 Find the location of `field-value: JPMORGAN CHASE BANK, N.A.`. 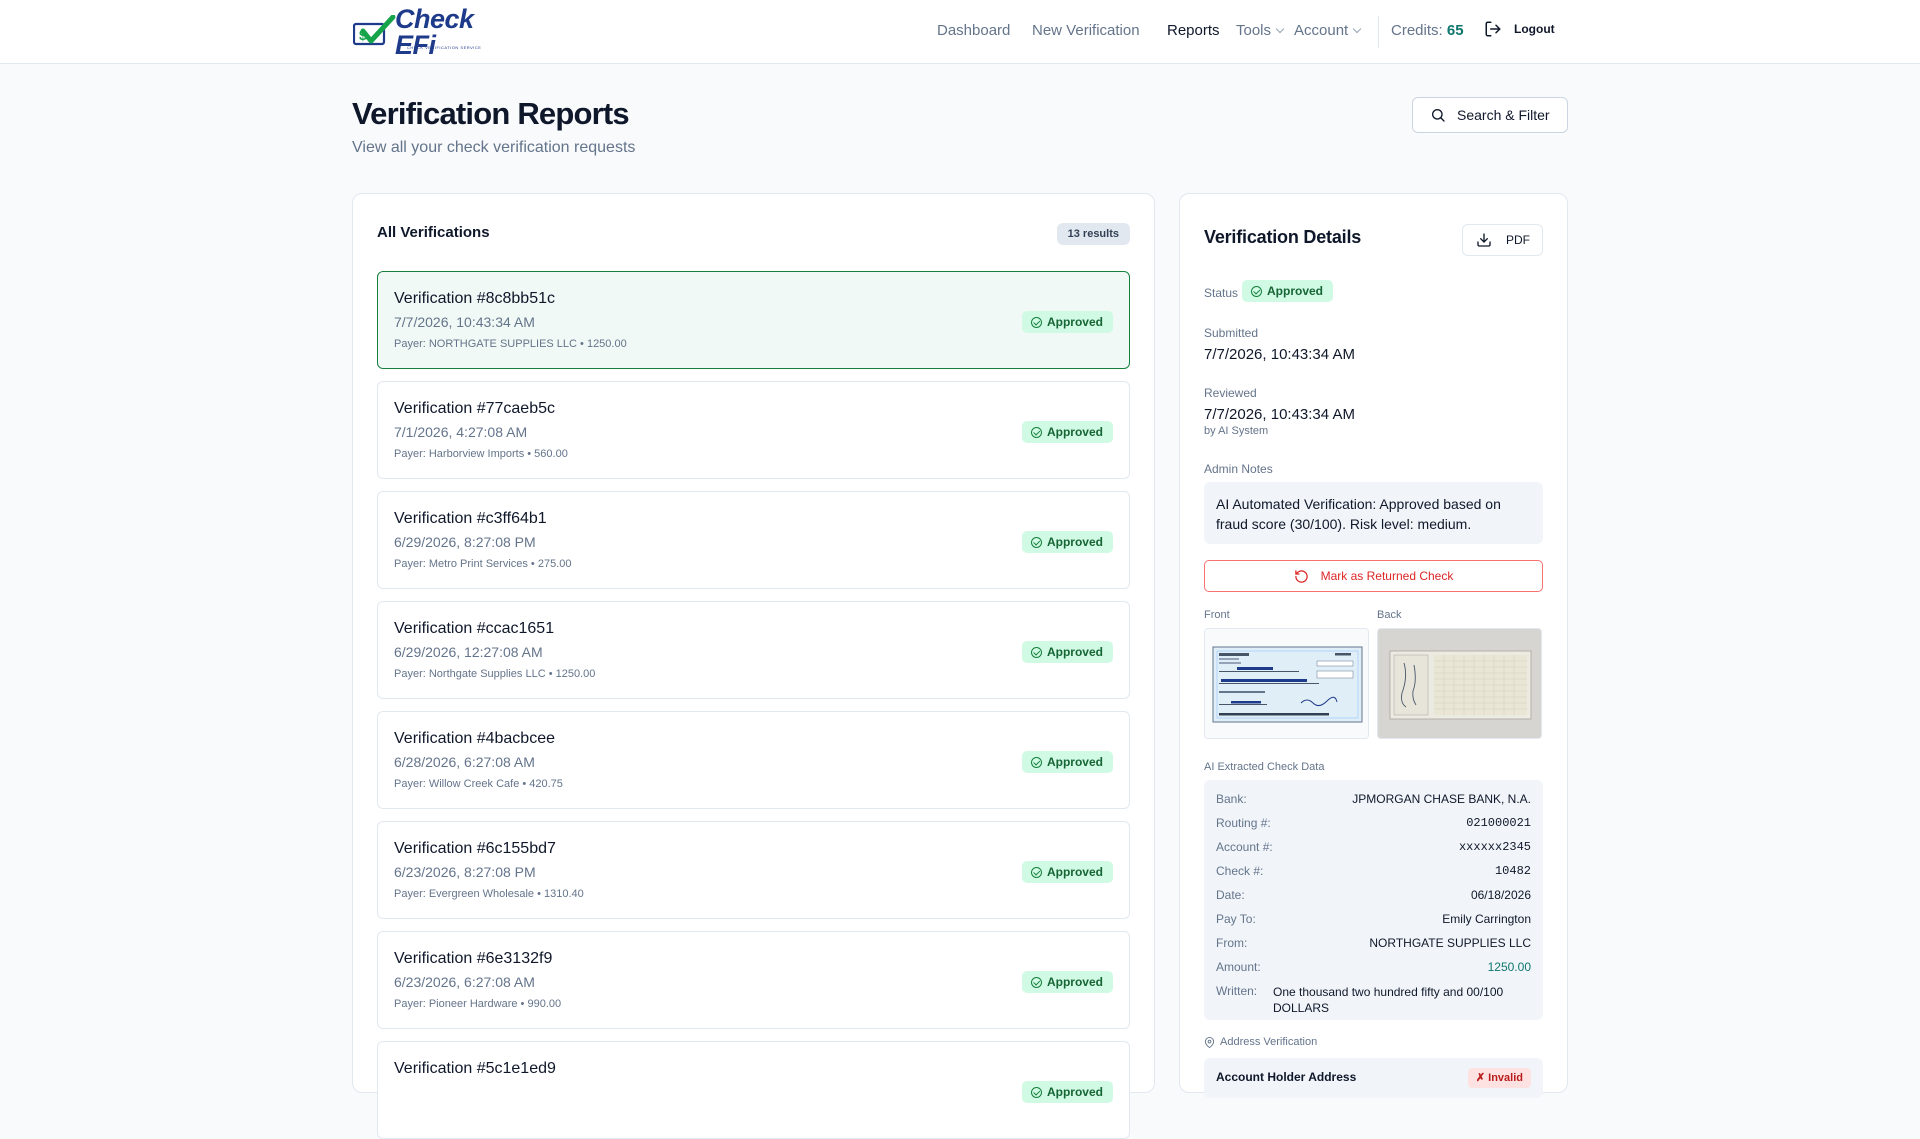

field-value: JPMORGAN CHASE BANK, N.A. is located at coordinates (1441, 799).